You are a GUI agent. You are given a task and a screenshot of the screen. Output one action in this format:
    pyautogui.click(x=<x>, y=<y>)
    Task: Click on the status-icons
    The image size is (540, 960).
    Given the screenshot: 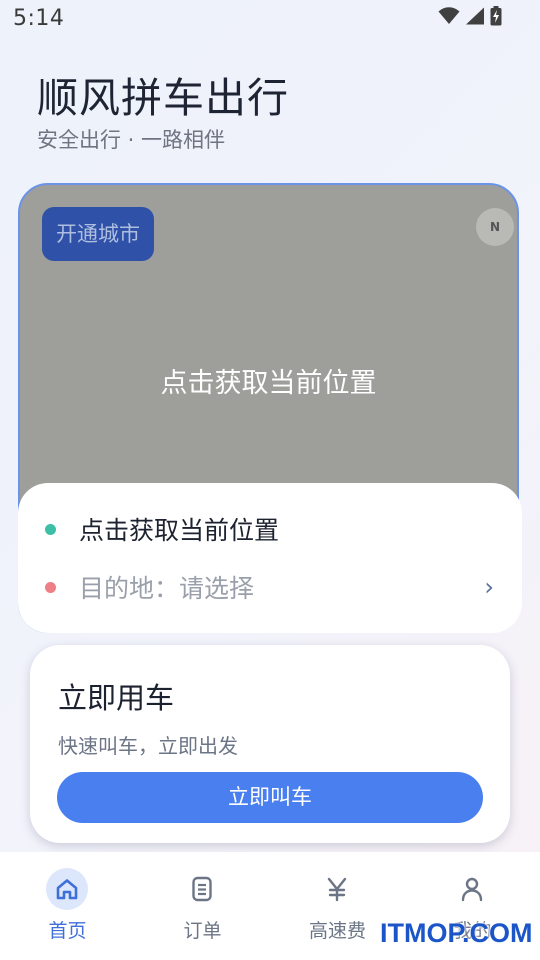 What is the action you would take?
    pyautogui.click(x=470, y=18)
    